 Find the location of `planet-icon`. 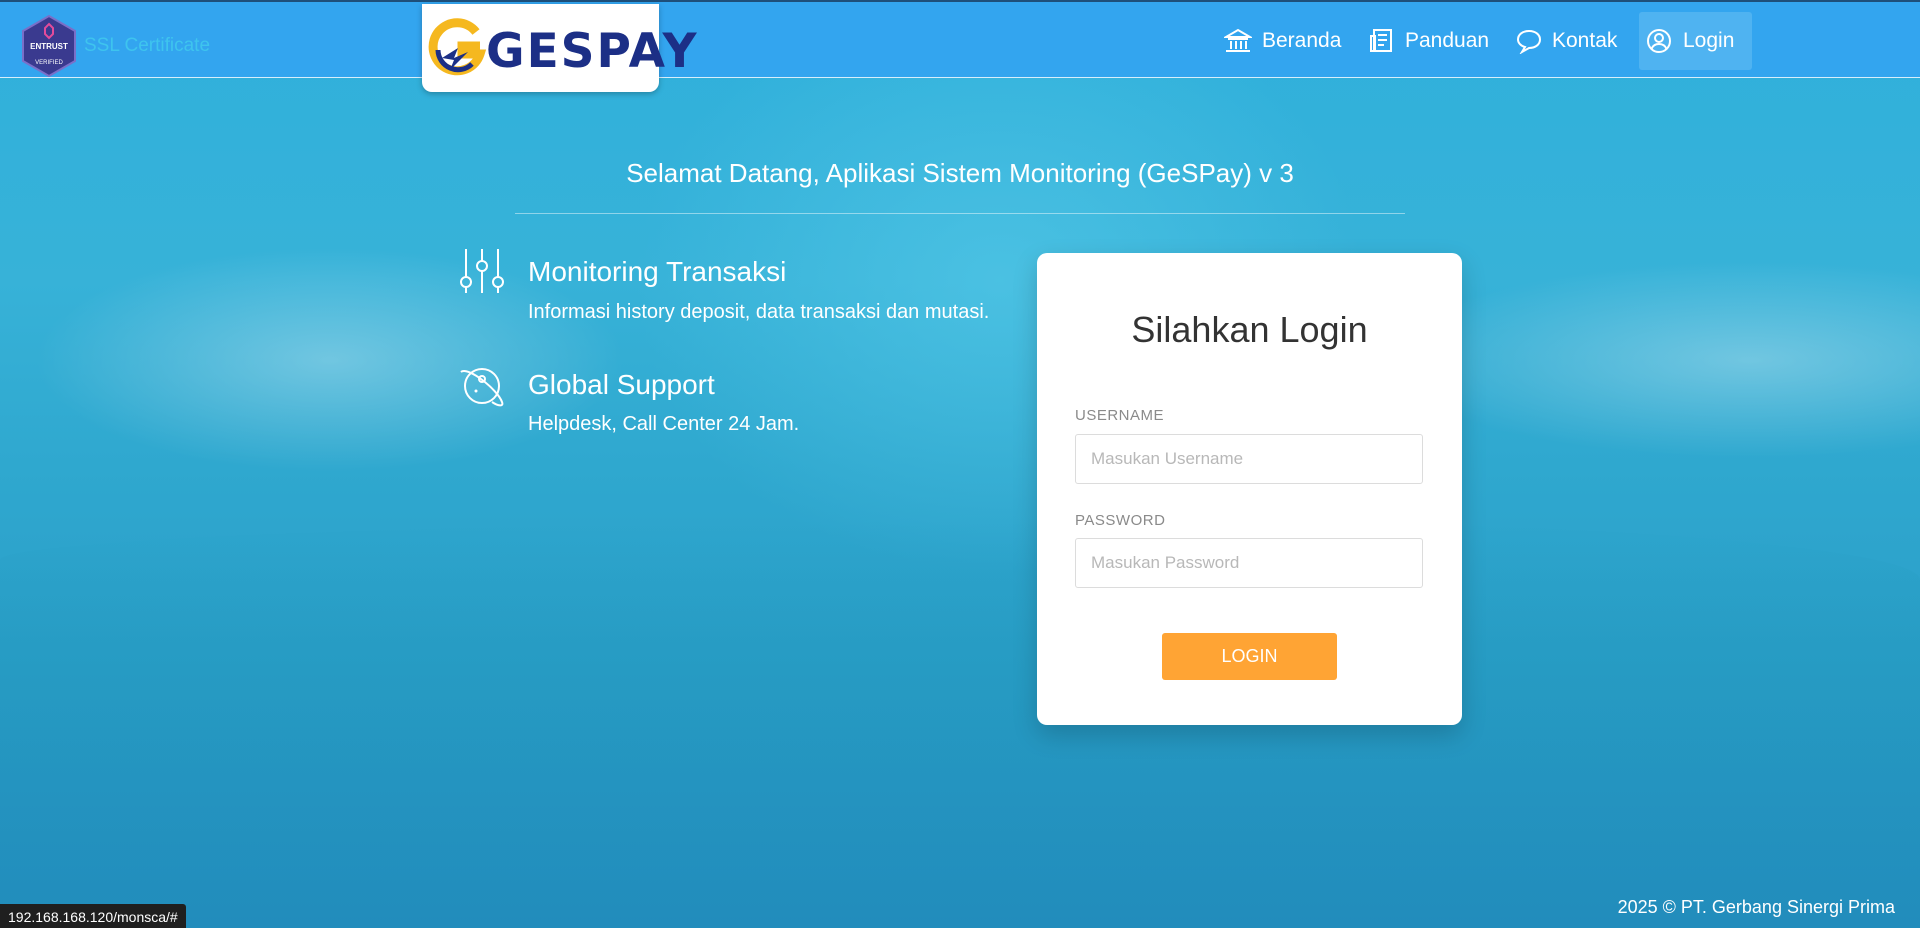

planet-icon is located at coordinates (482, 387).